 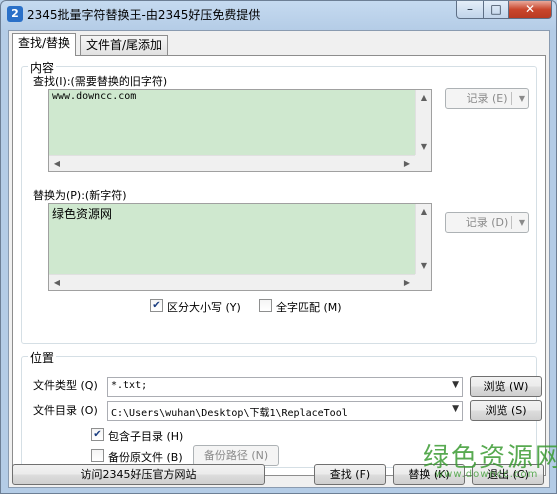 I want to click on file-type-combo: *.txt; ▼, so click(x=285, y=387).